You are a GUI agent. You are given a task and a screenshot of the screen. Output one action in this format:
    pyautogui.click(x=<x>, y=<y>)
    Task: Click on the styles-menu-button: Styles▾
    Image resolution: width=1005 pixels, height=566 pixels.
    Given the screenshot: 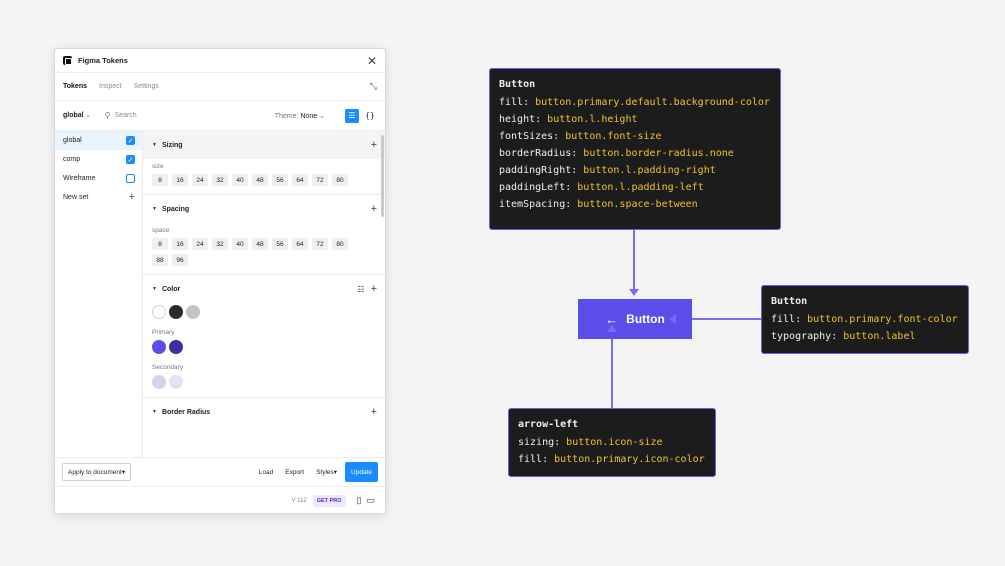 What is the action you would take?
    pyautogui.click(x=326, y=472)
    